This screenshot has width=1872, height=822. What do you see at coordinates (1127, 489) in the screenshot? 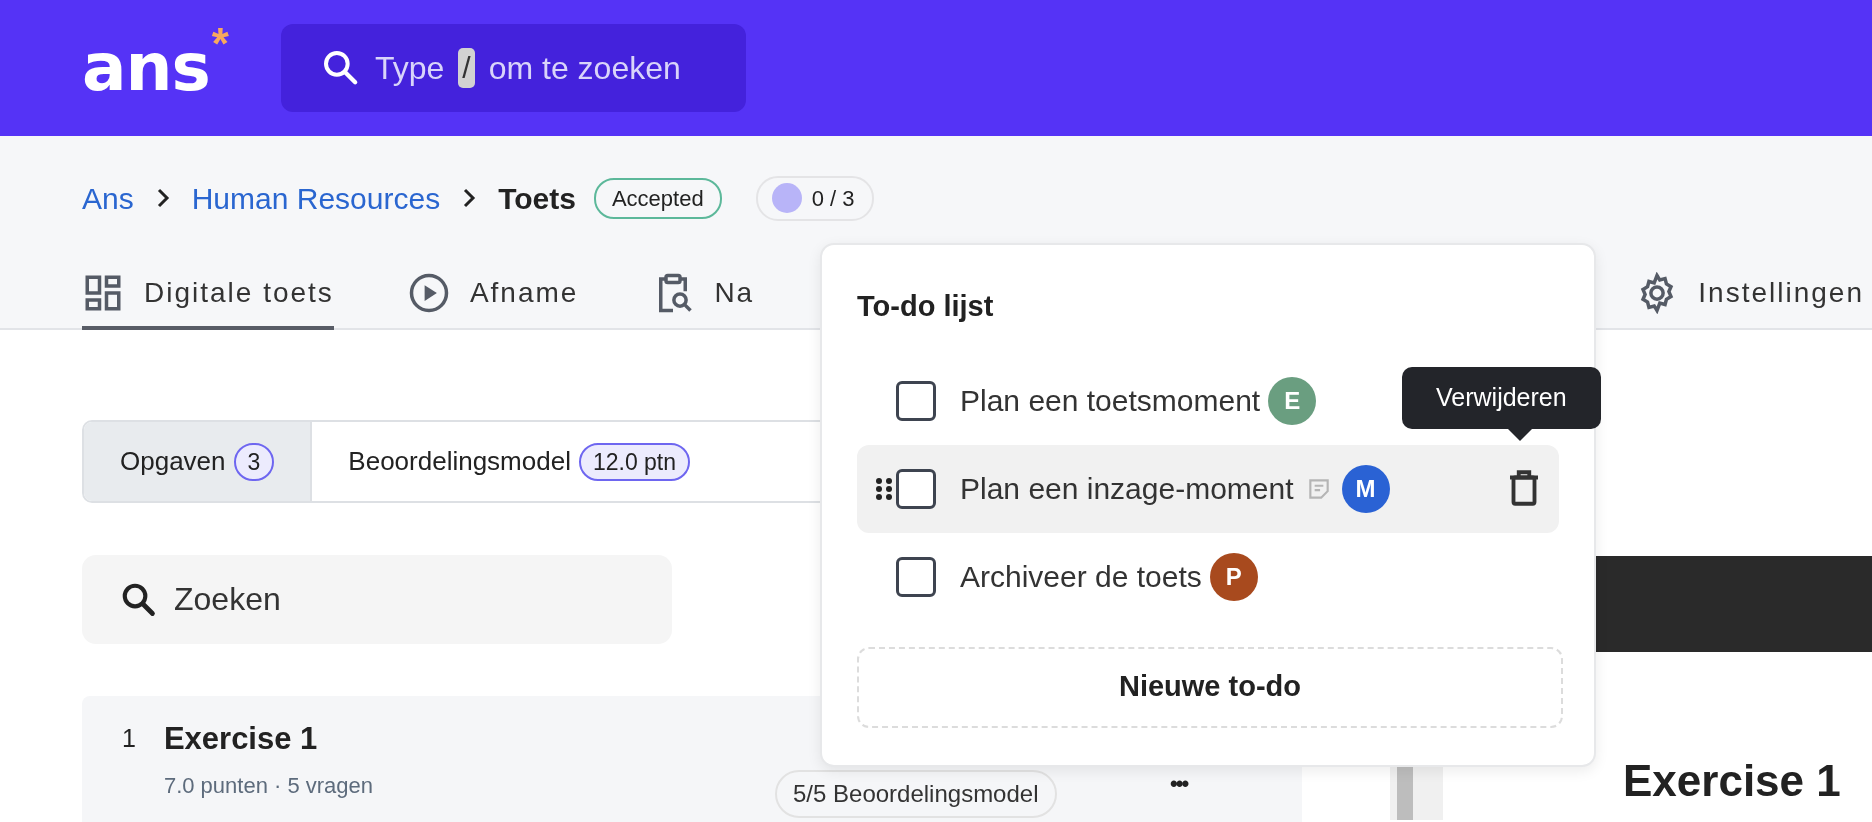
I see `todo-label: Plan een inzage-moment` at bounding box center [1127, 489].